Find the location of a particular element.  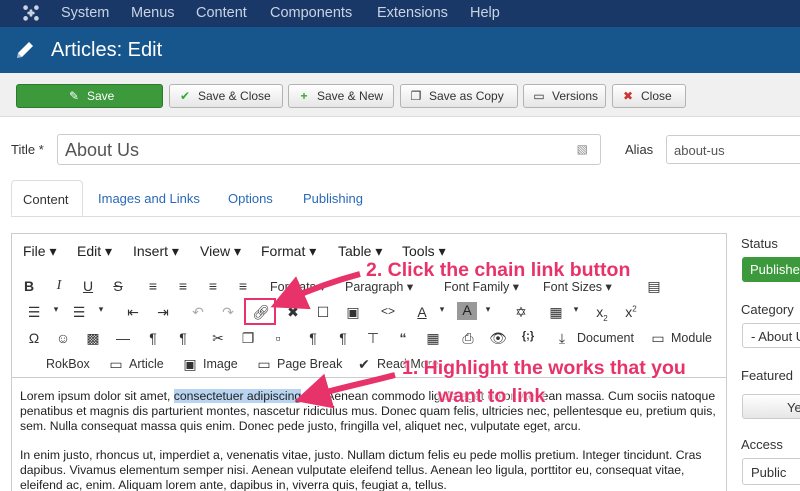

annotation-step1-line2: want to link is located at coordinates (492, 396).